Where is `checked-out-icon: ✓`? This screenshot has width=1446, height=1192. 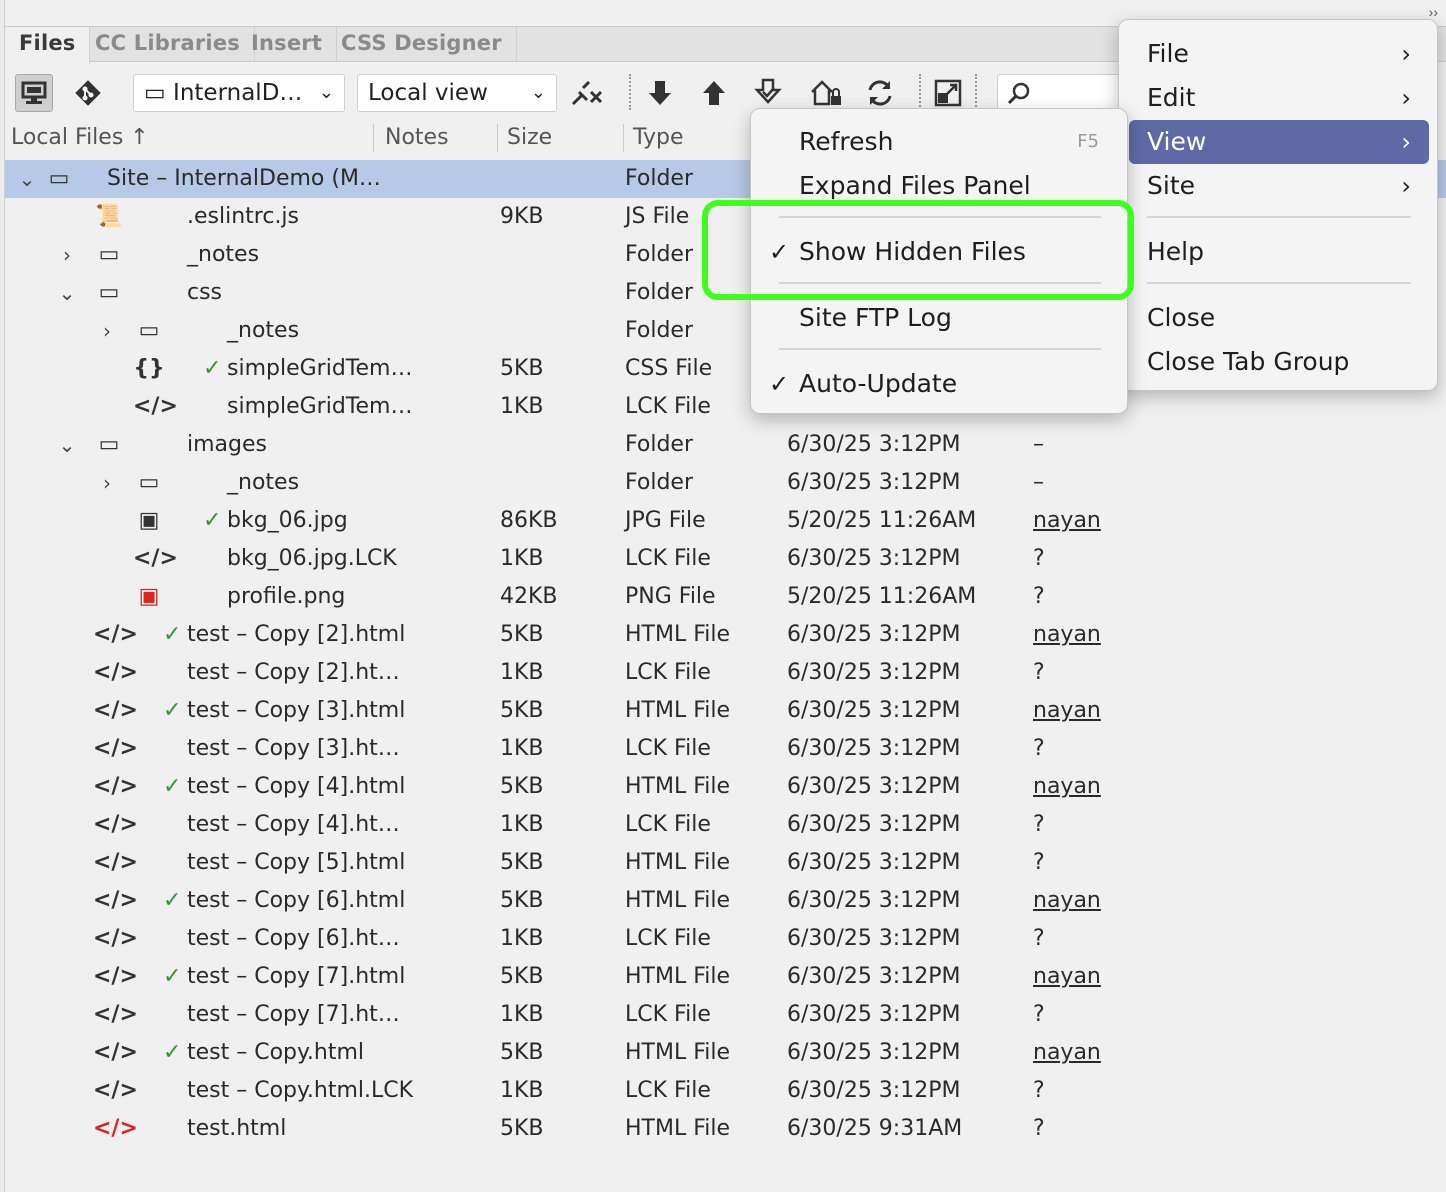
checked-out-icon: ✓ is located at coordinates (212, 368).